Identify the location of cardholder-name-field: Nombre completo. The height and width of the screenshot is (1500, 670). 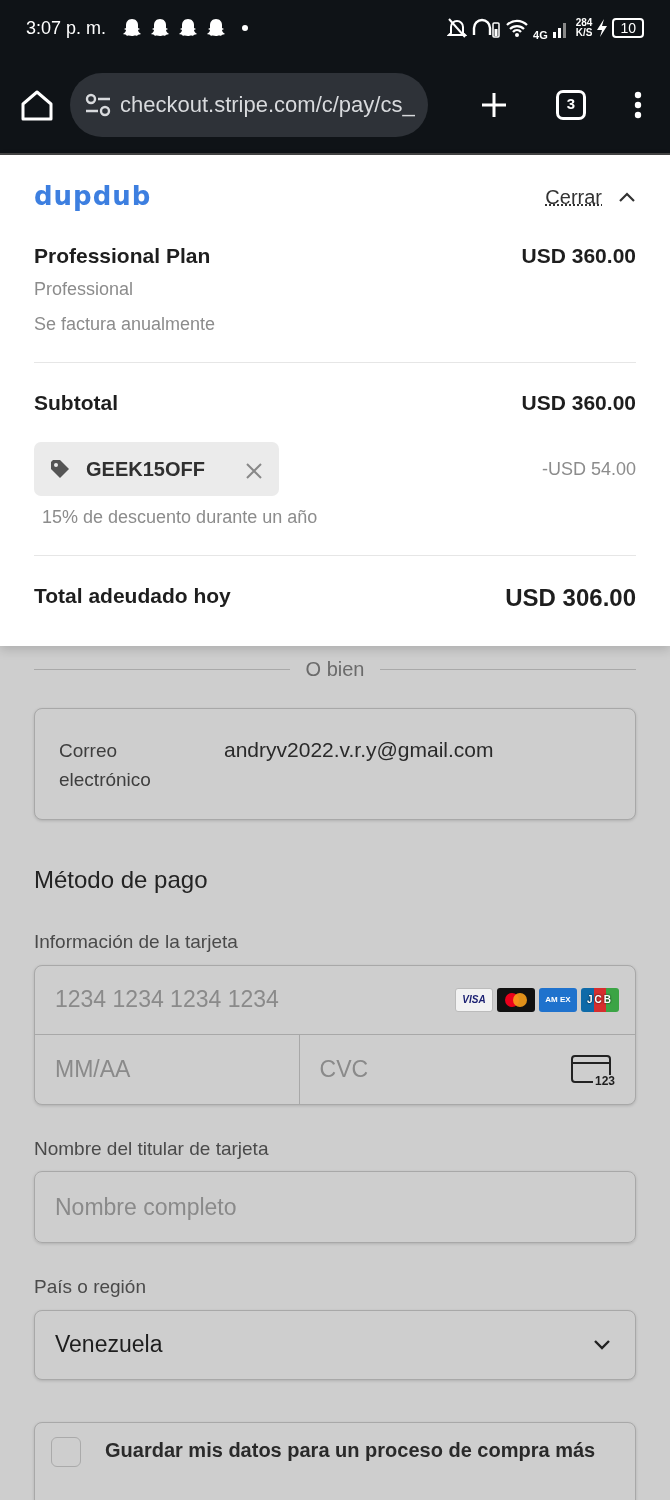
(335, 1207).